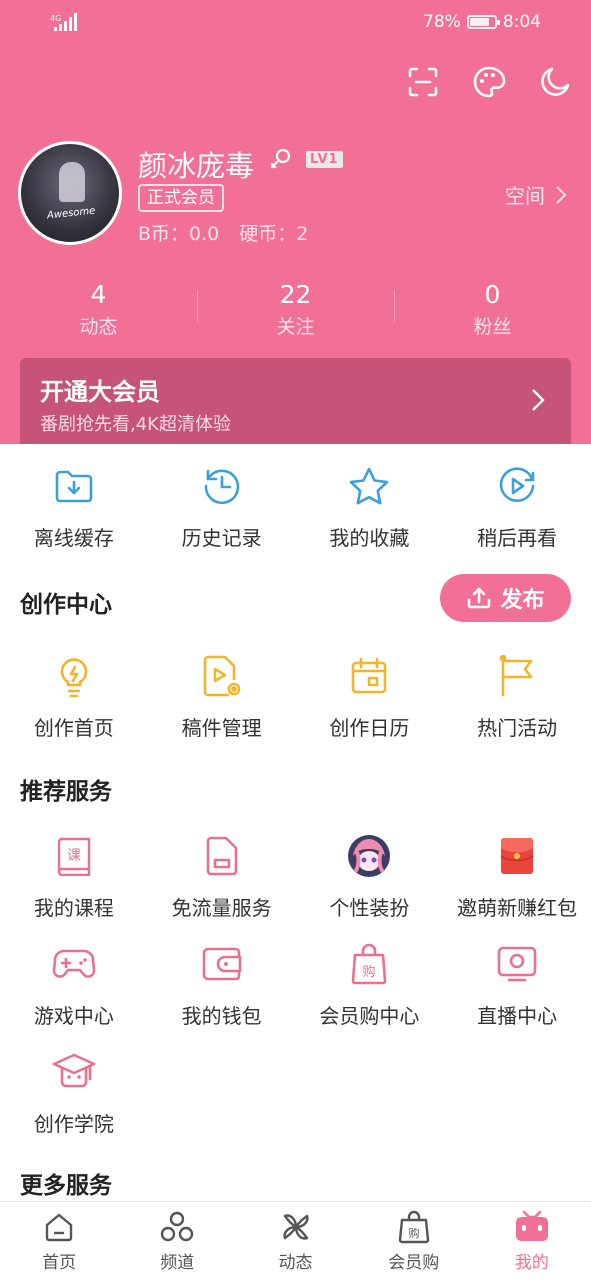  I want to click on shopping-bag-icon: 购, so click(369, 964).